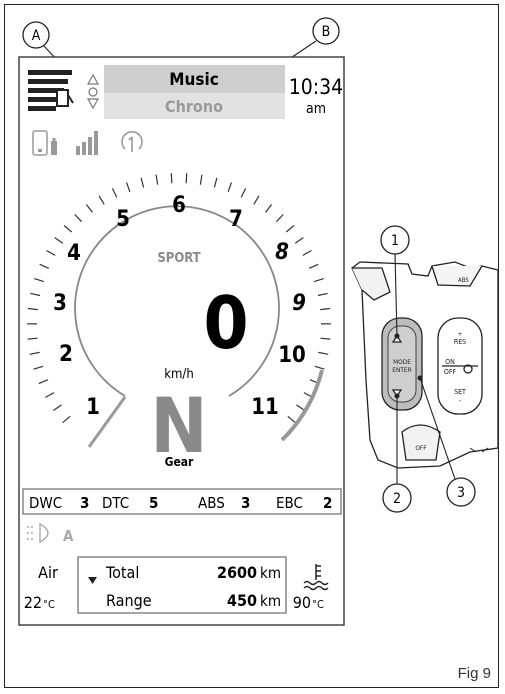  Describe the element at coordinates (270, 601) in the screenshot. I see `trip-row2-unit: km` at that location.